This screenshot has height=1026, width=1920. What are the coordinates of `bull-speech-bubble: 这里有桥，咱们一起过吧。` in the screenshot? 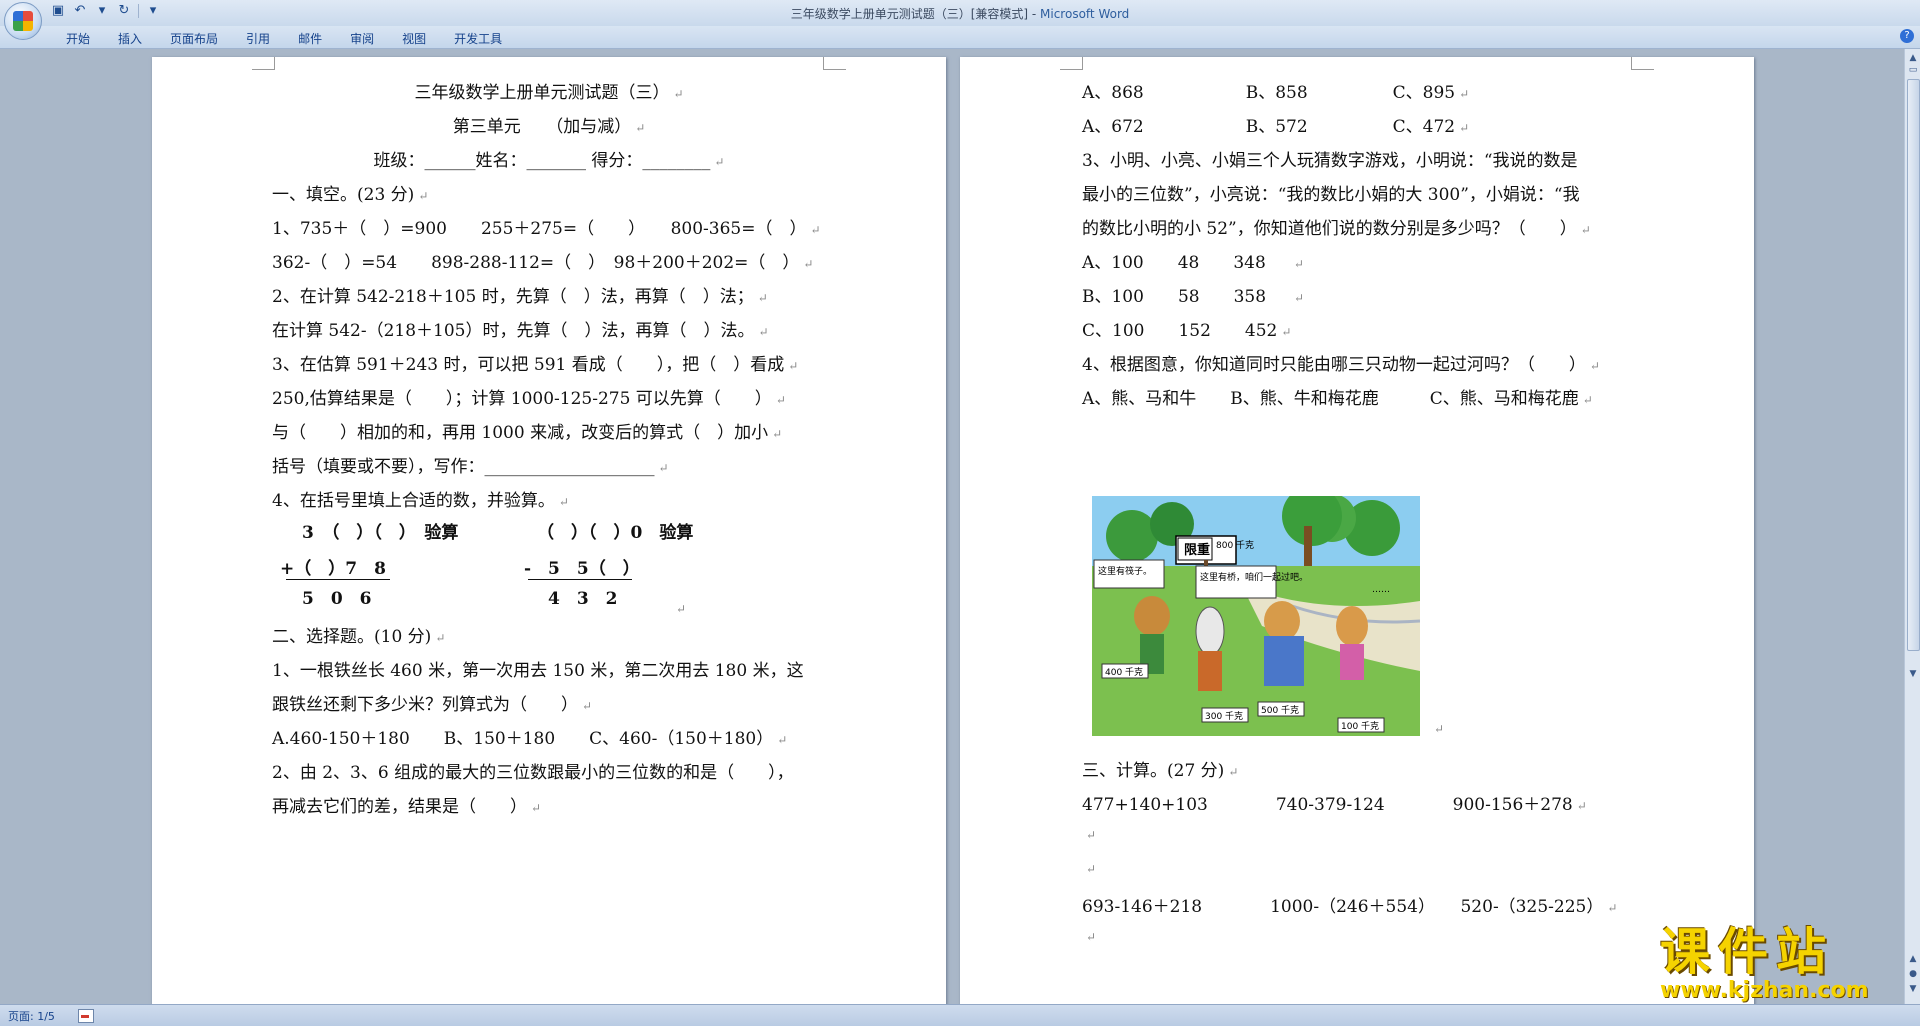 It's located at (1254, 577).